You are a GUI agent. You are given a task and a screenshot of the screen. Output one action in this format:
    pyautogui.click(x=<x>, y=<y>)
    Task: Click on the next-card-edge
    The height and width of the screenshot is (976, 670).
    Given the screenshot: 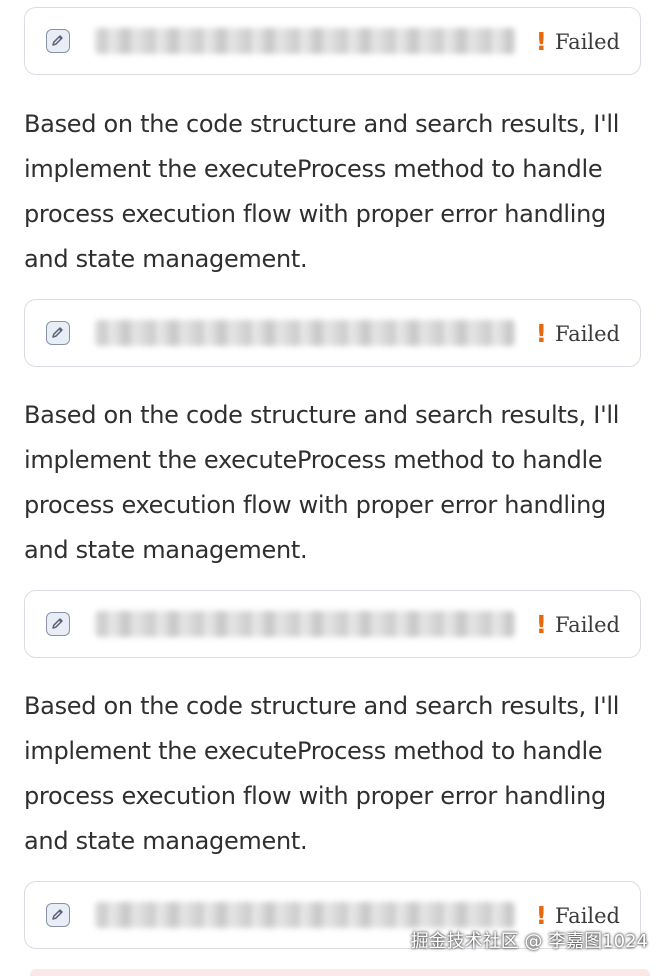 What is the action you would take?
    pyautogui.click(x=340, y=972)
    